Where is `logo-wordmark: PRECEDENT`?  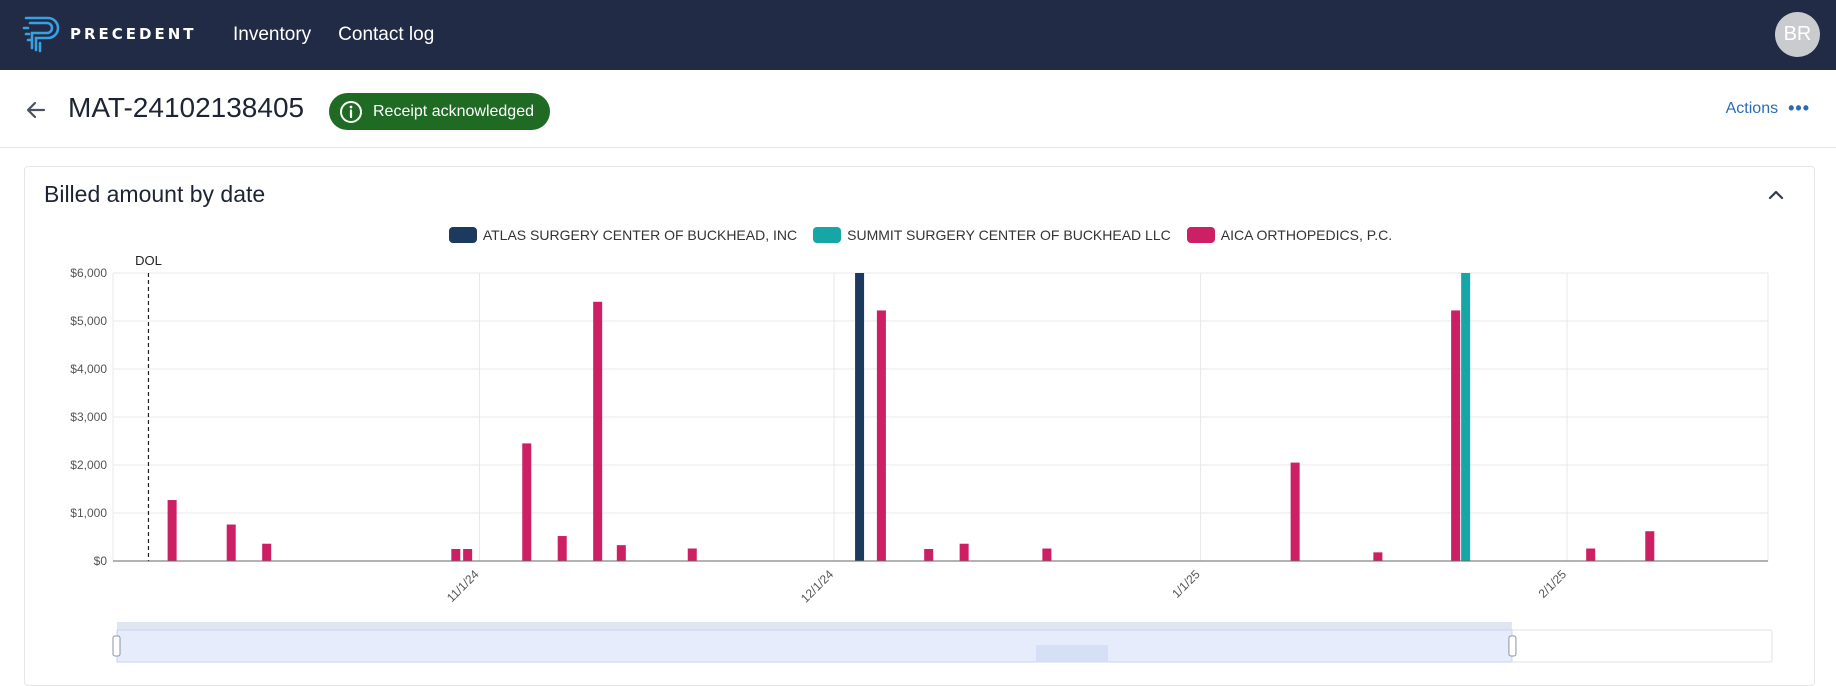 logo-wordmark: PRECEDENT is located at coordinates (133, 34).